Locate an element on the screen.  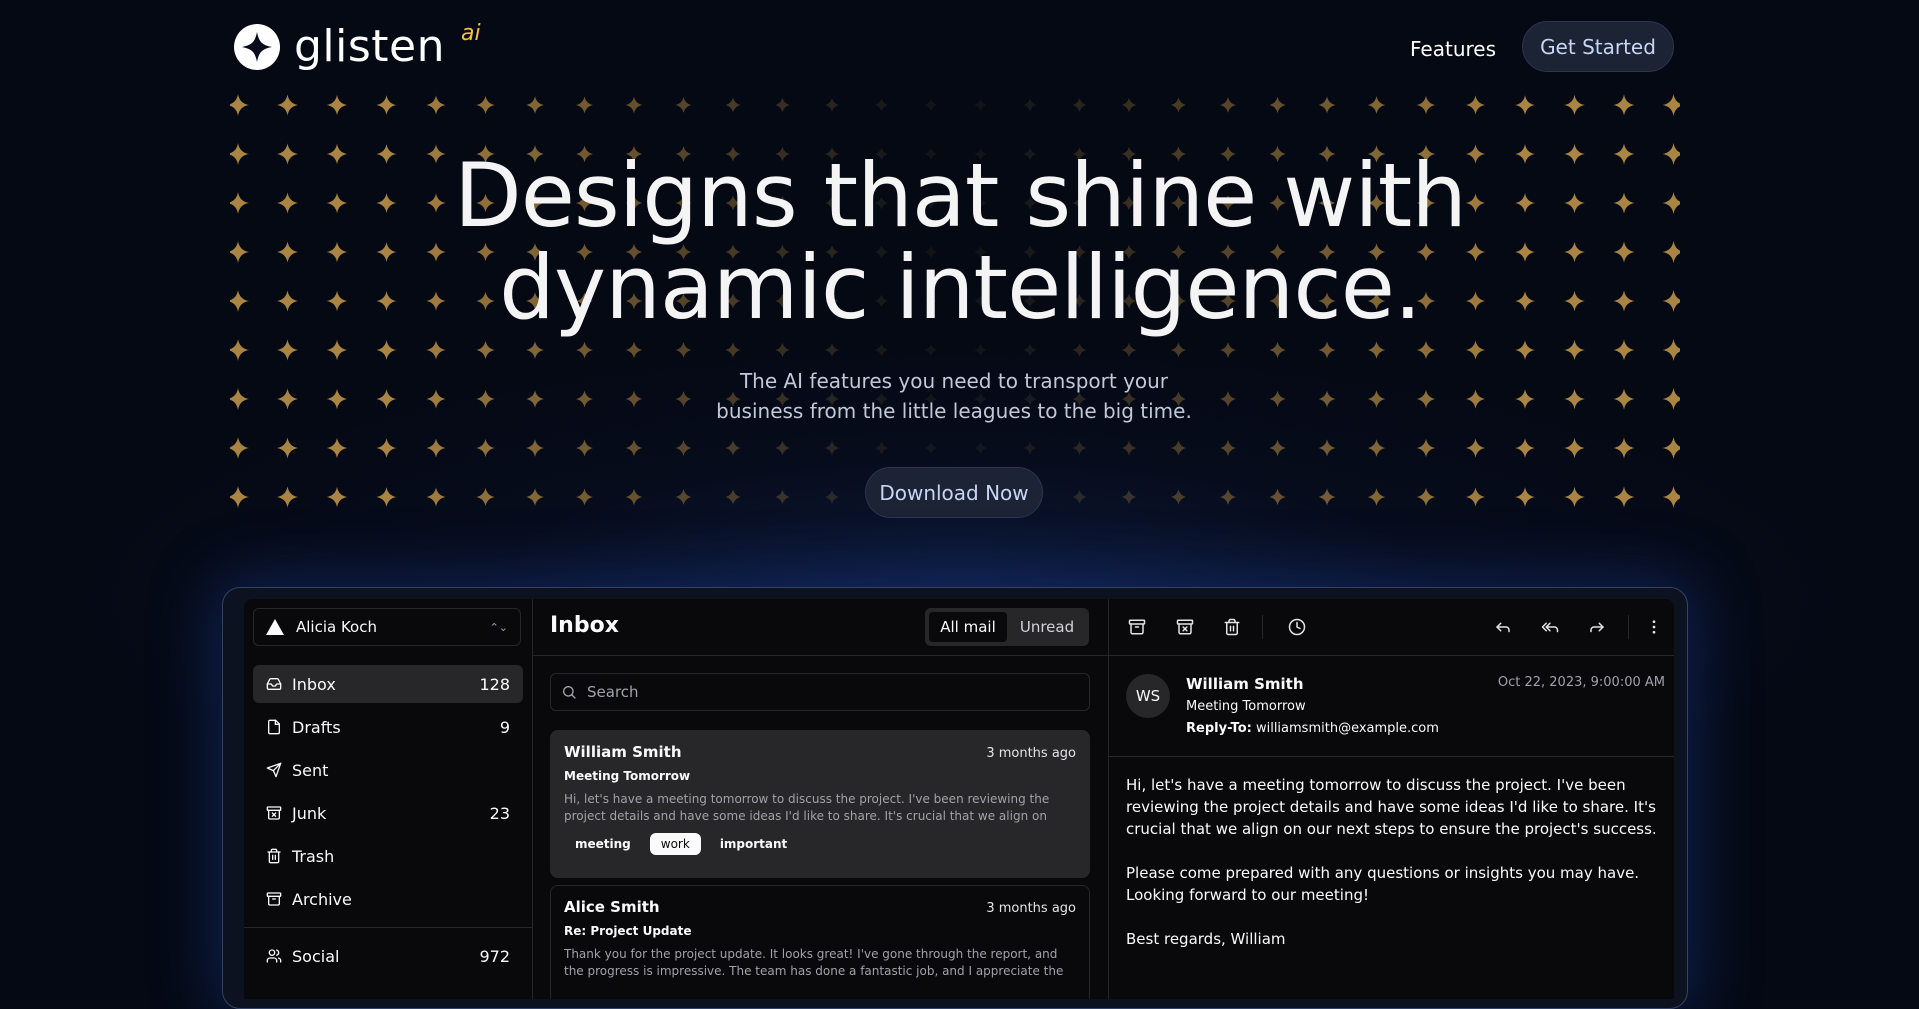
move-to-junk-button is located at coordinates (1185, 627).